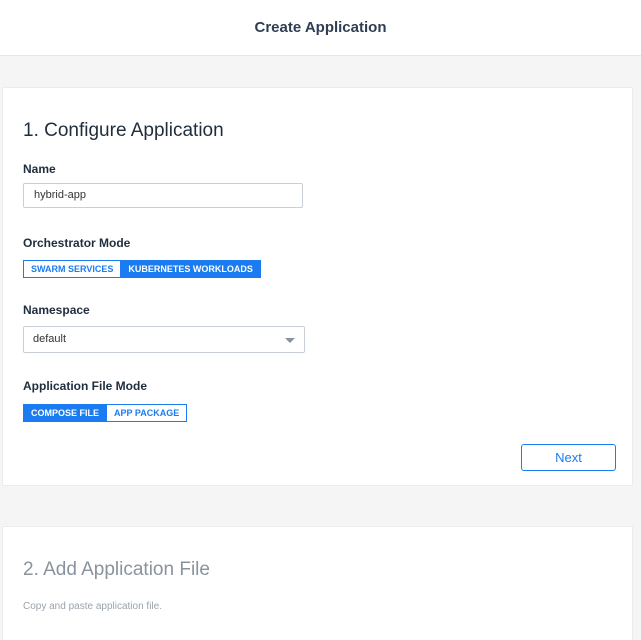 This screenshot has width=641, height=640. Describe the element at coordinates (77, 243) in the screenshot. I see `orchestrator-mode-label: Orchestrator Mode` at that location.